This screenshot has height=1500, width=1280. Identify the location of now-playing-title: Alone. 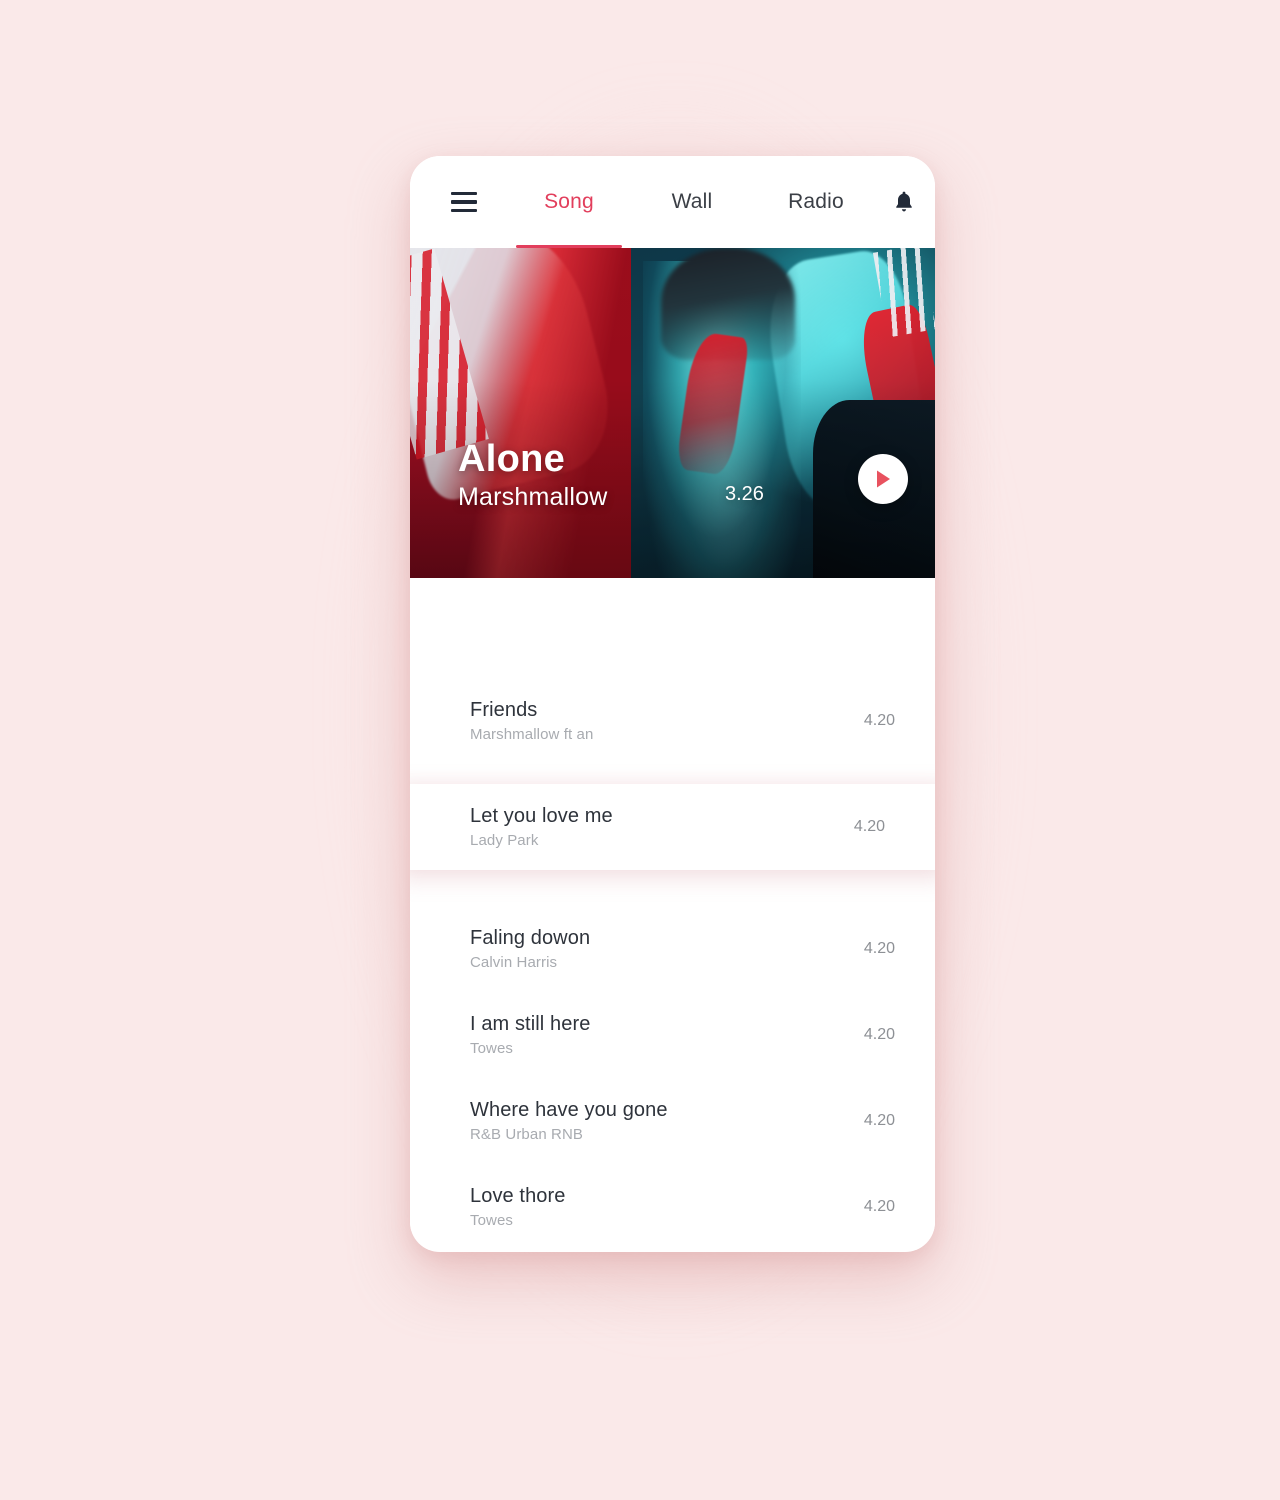
(512, 459).